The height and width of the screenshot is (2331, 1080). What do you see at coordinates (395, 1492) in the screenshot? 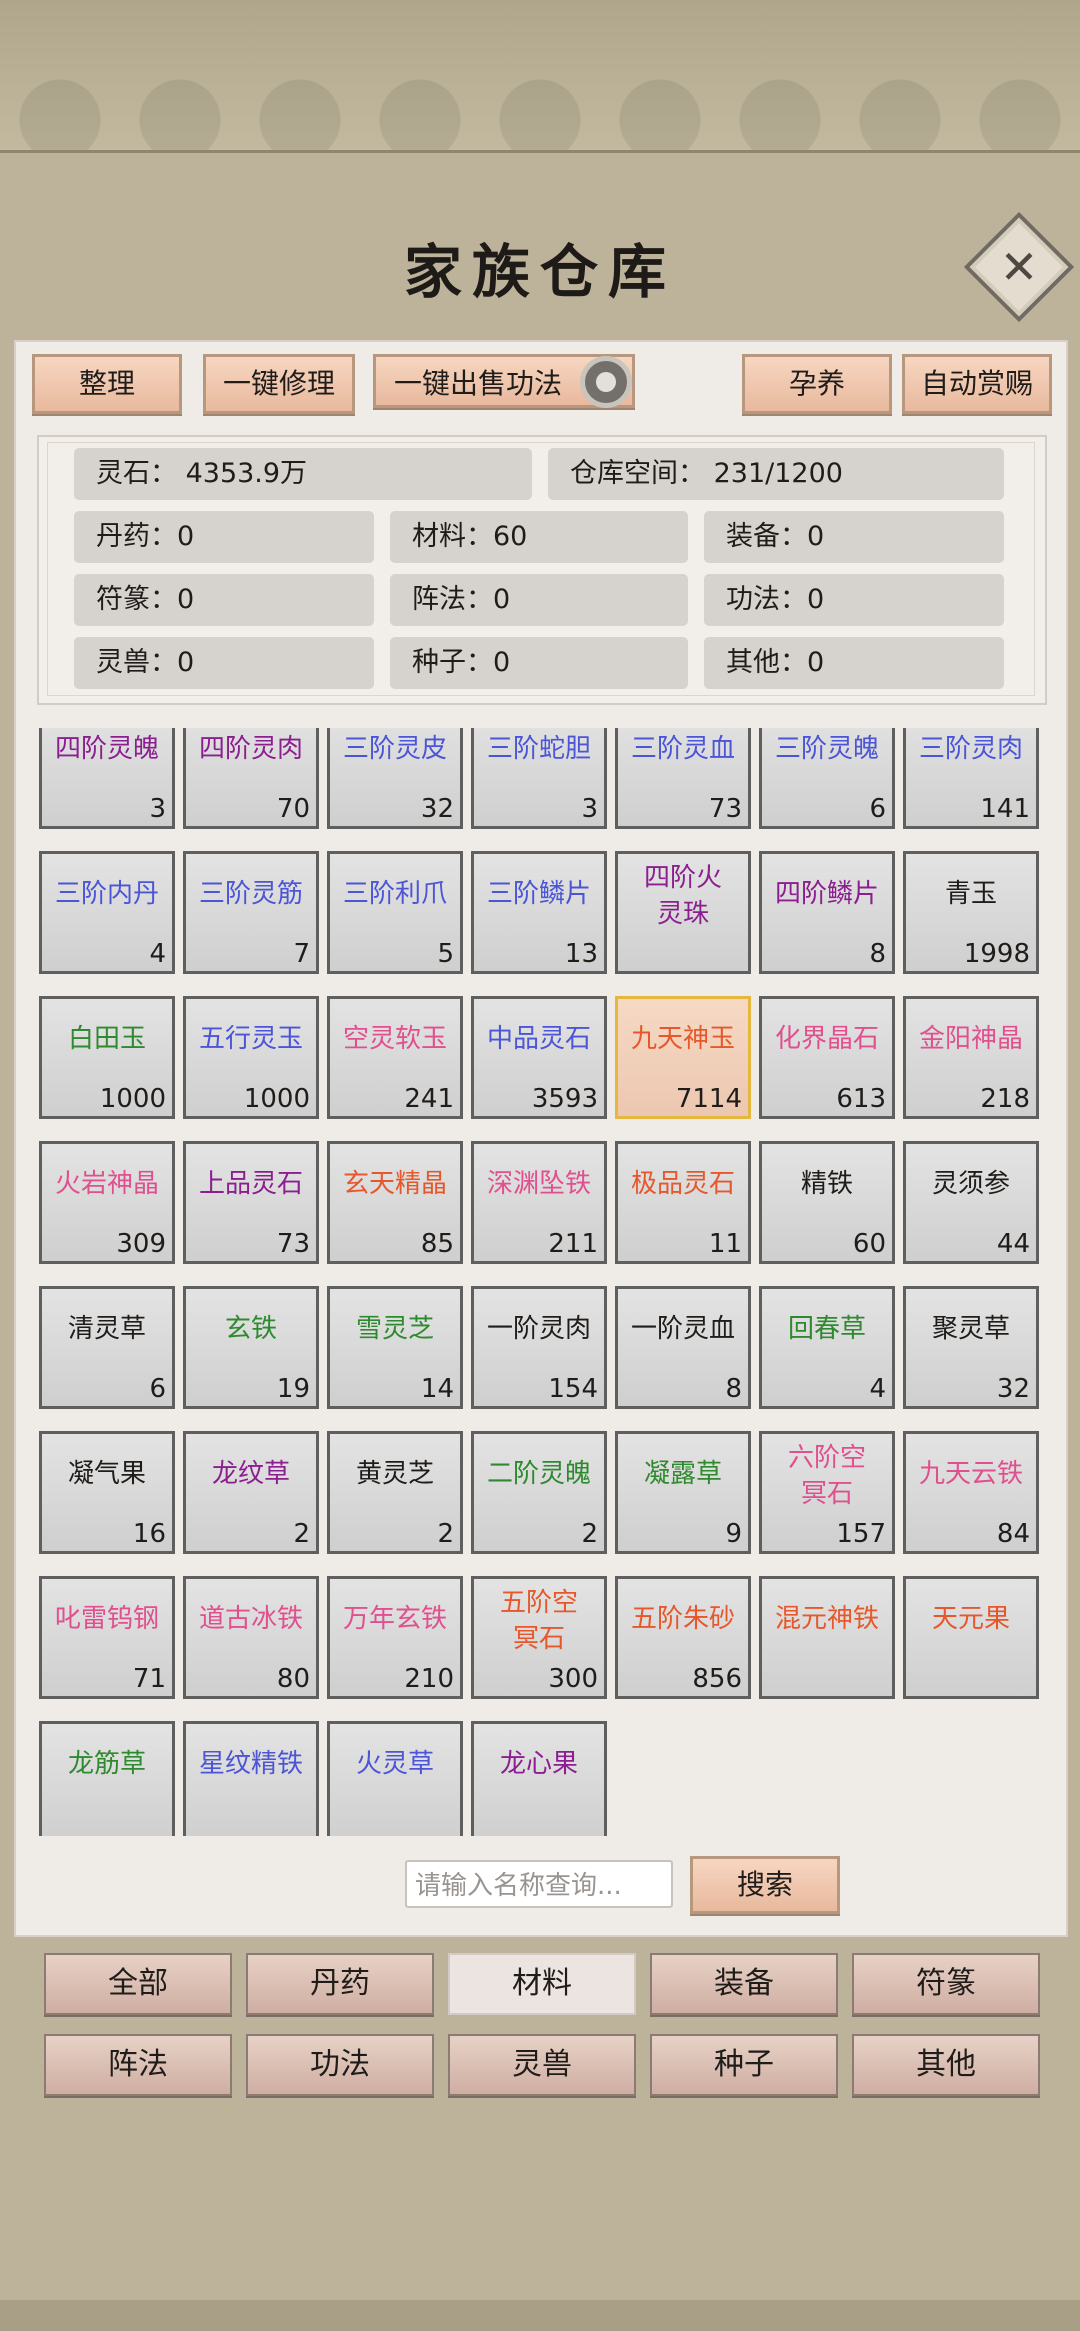
I see `item-cell: 黄灵芝 2` at bounding box center [395, 1492].